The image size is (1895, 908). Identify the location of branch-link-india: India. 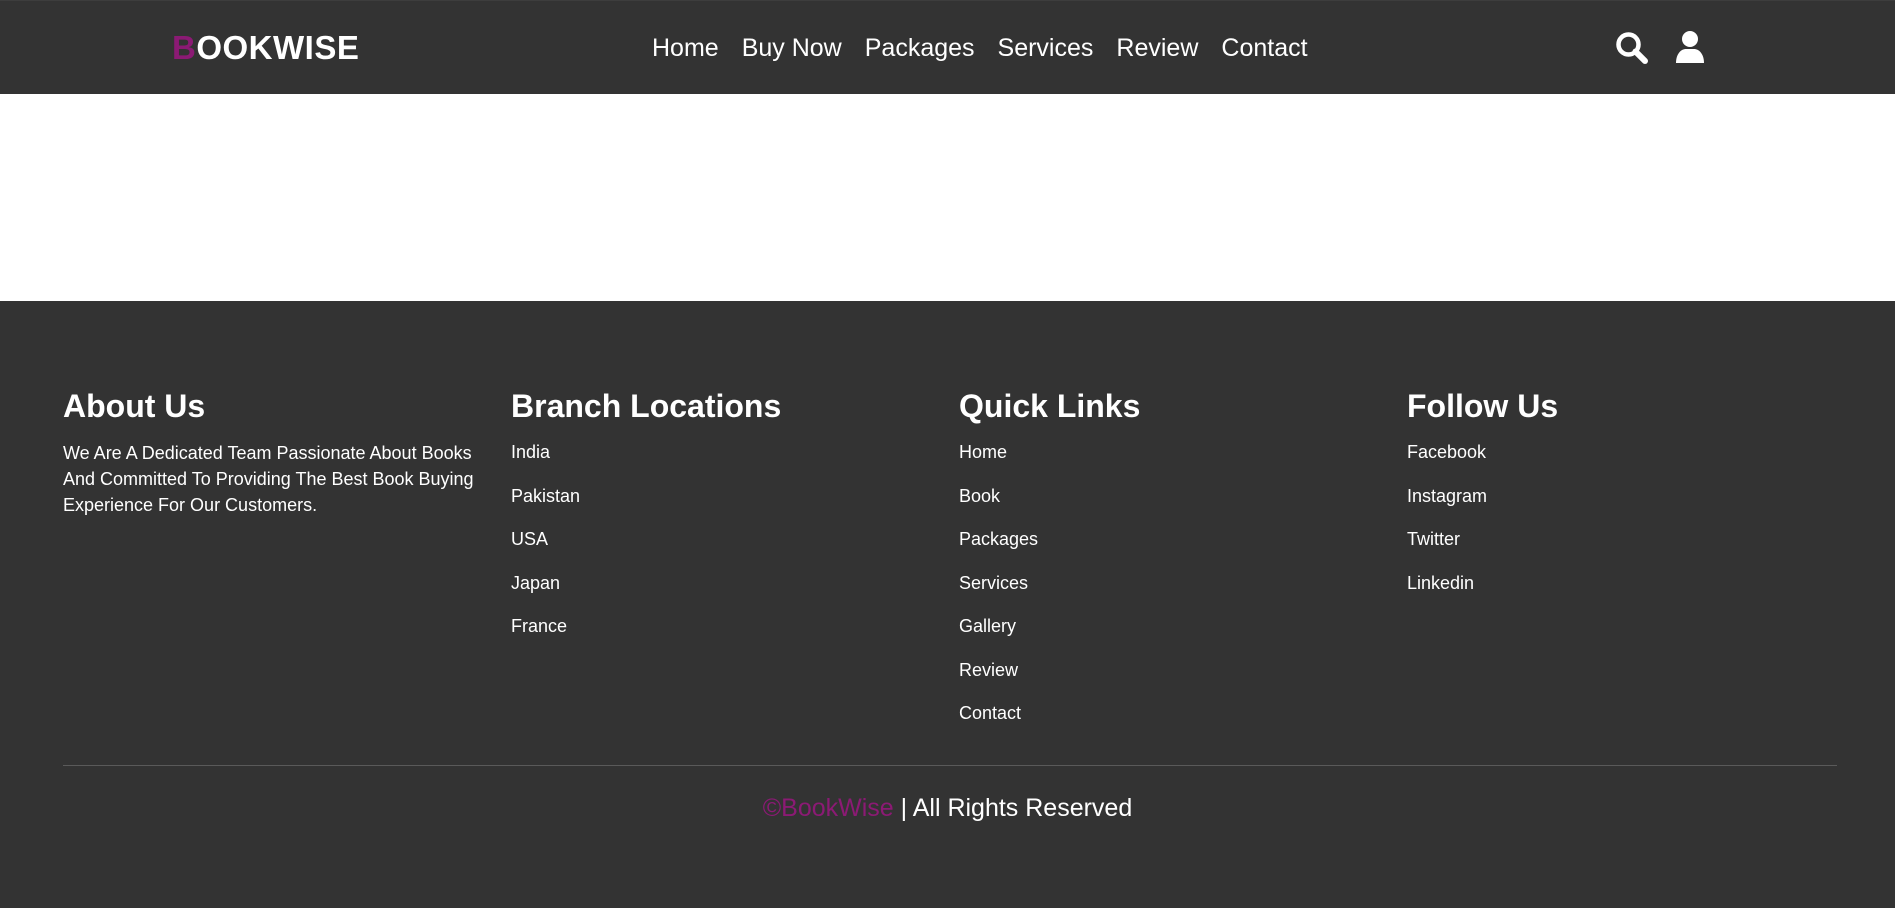
(530, 452).